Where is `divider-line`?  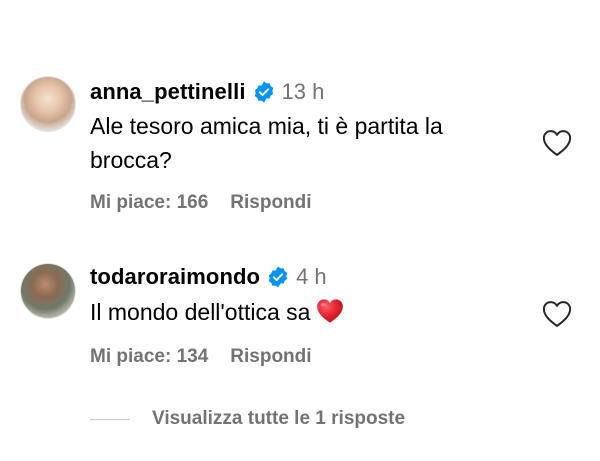
divider-line is located at coordinates (110, 419).